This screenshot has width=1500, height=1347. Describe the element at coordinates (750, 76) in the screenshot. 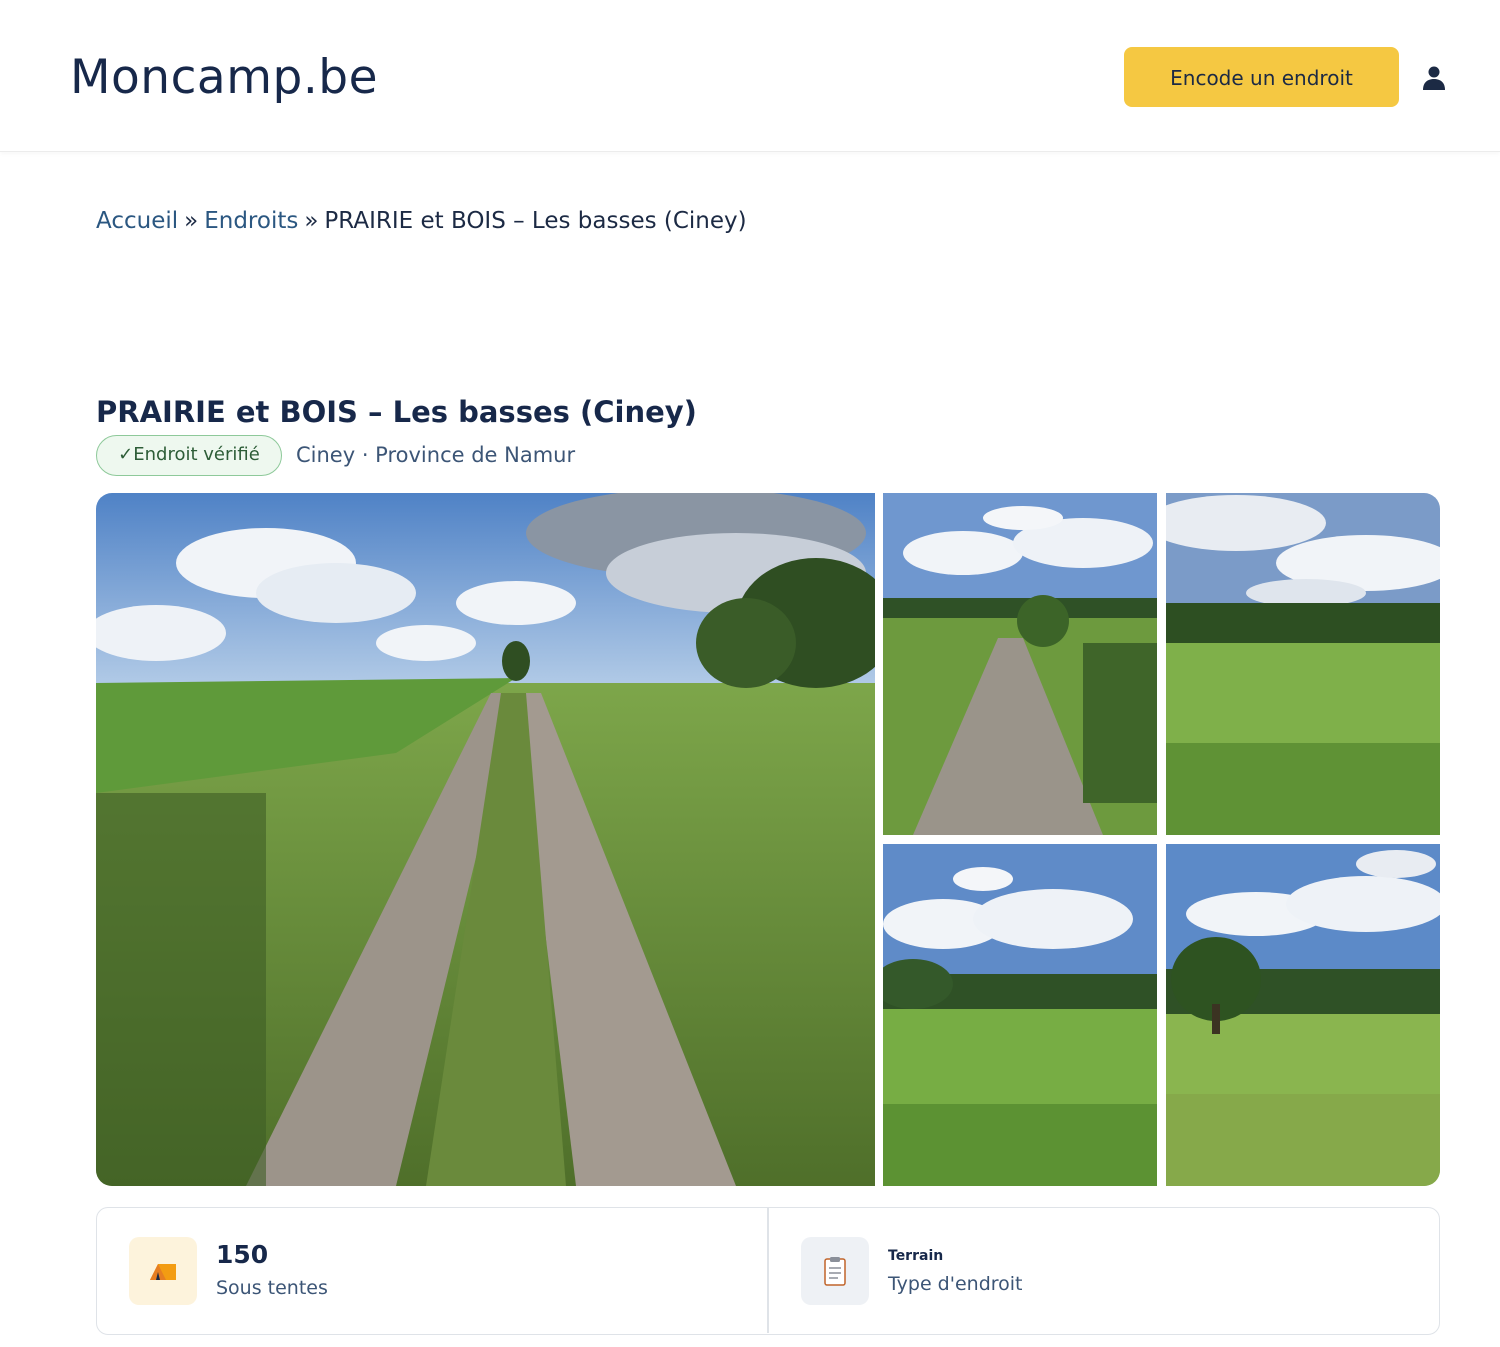

I see `site-header: Moncamp.be Encode un endroit` at that location.